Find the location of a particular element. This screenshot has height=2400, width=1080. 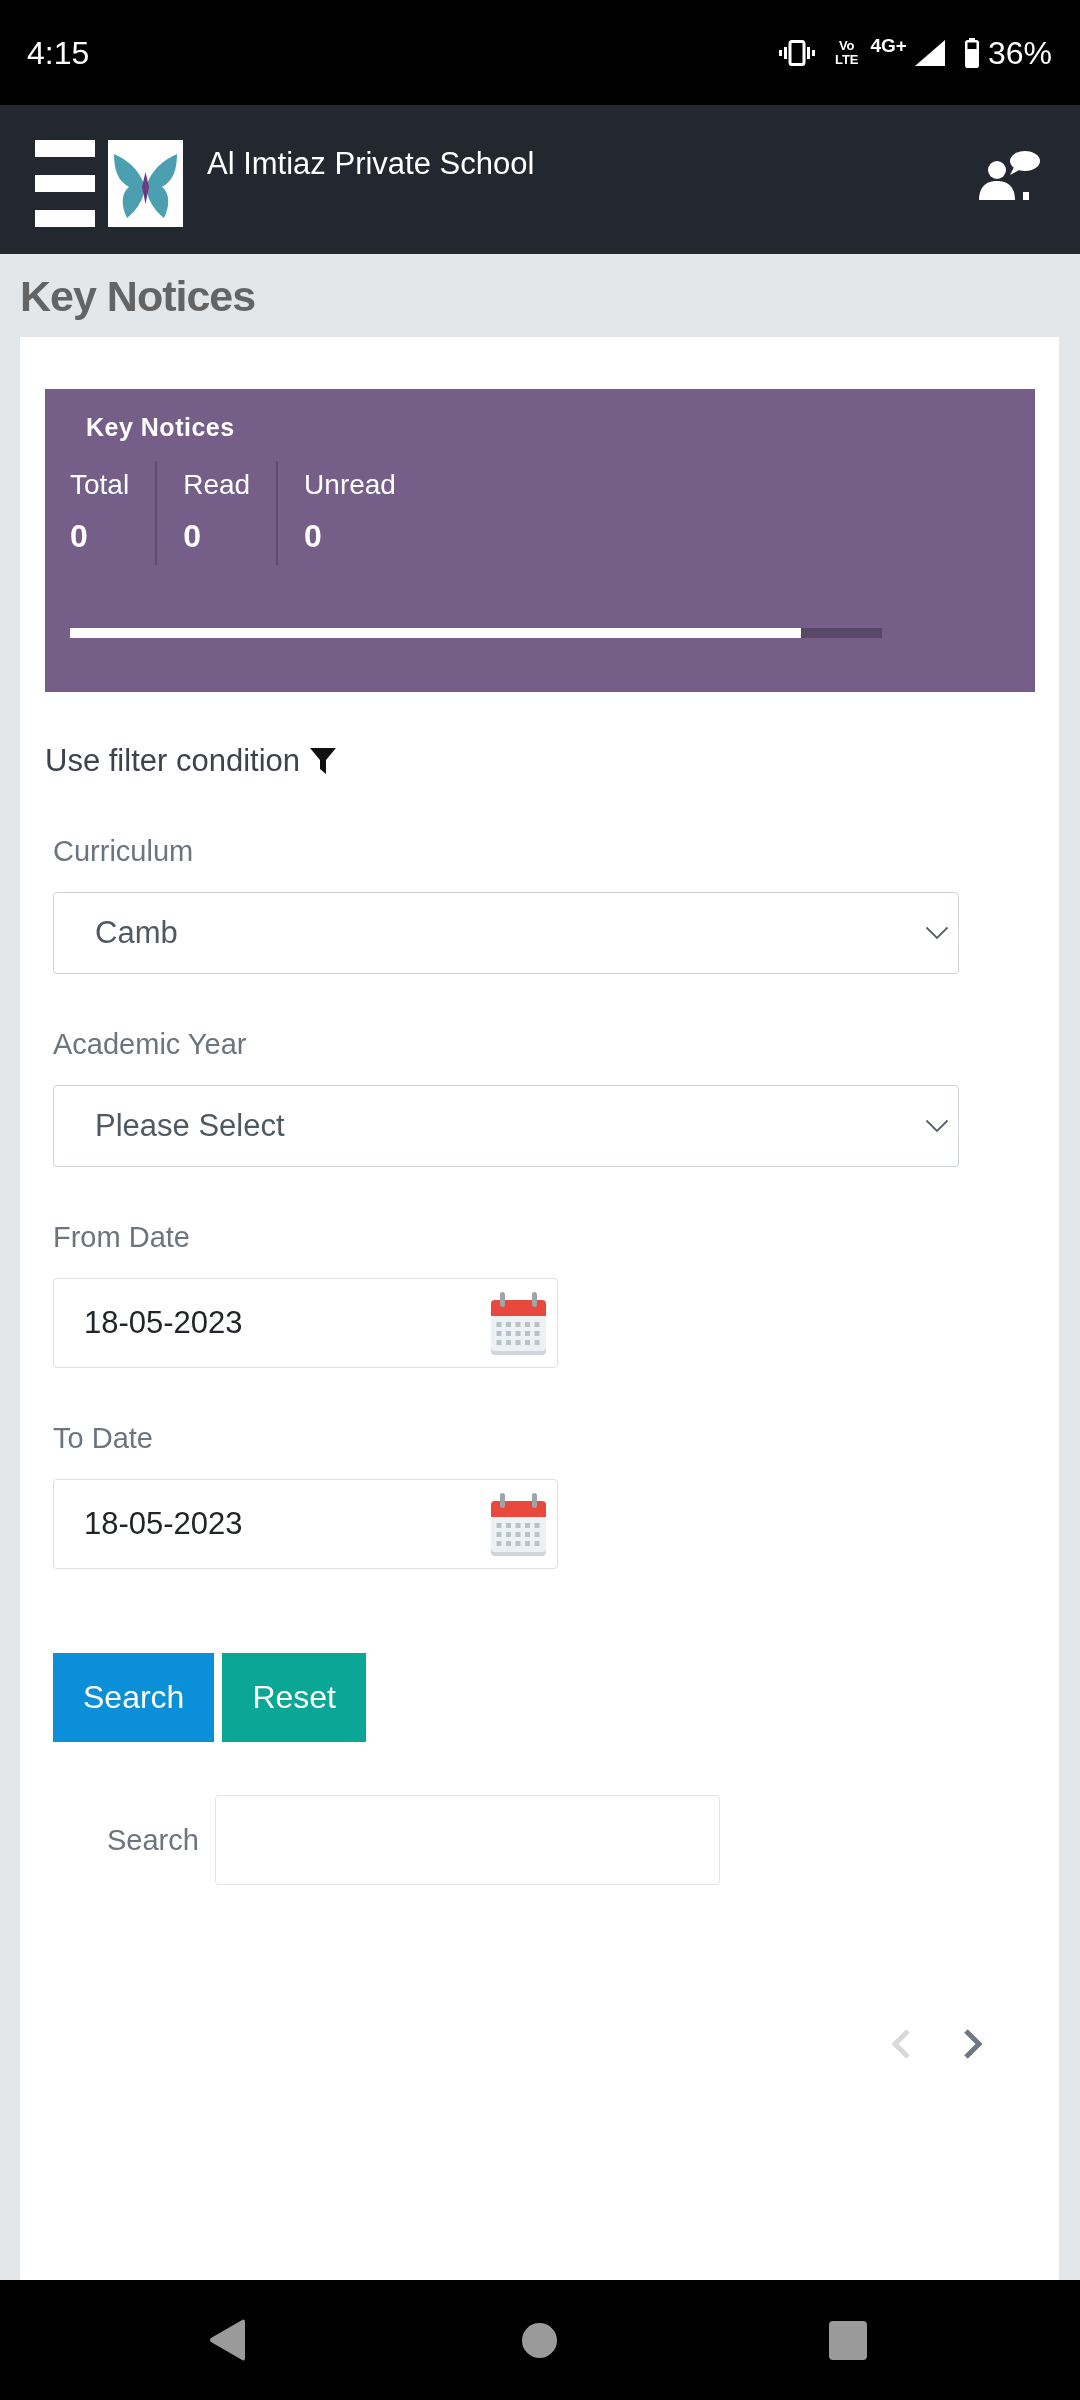

battery-icon is located at coordinates (971, 52).